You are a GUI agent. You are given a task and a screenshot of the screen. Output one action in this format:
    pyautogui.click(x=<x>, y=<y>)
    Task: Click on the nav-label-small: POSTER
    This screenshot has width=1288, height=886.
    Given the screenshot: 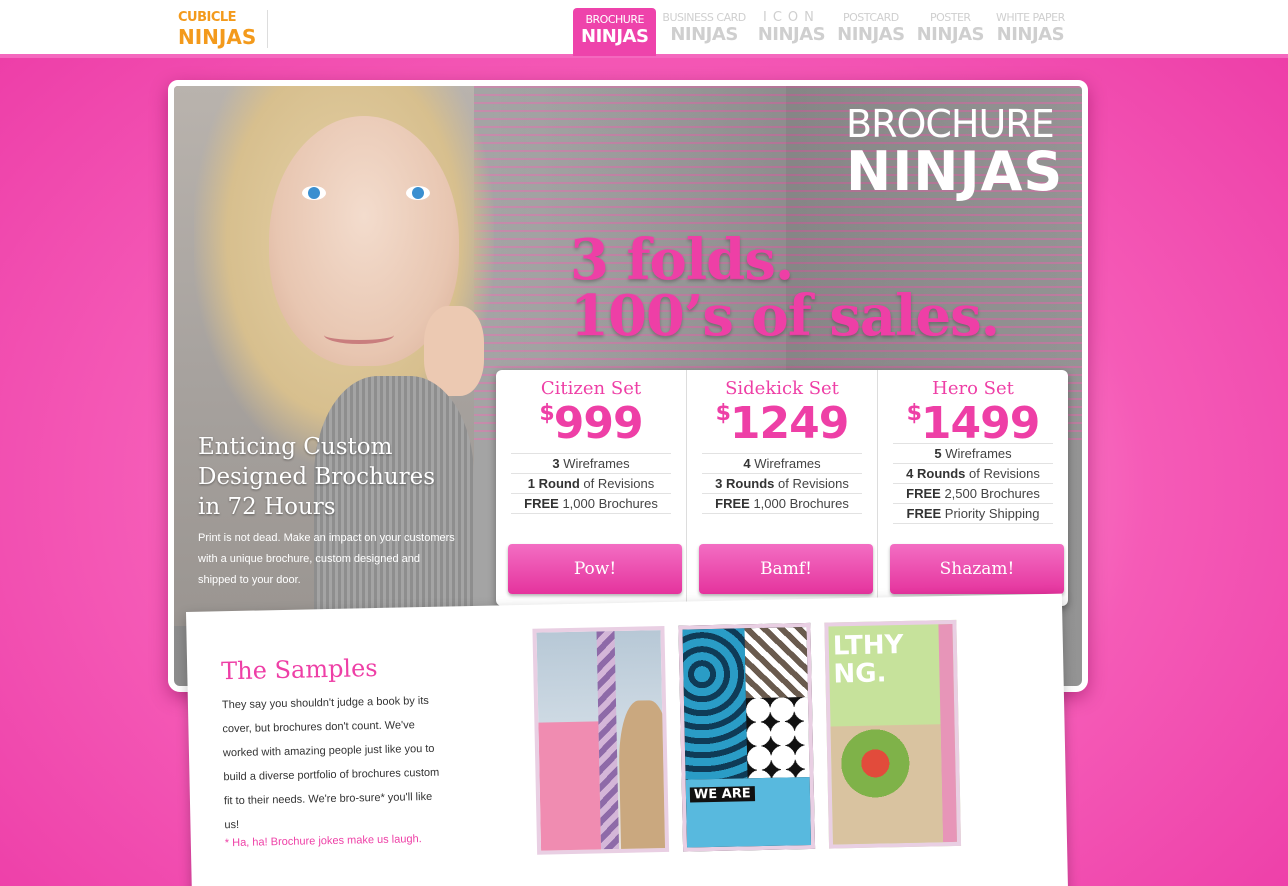 What is the action you would take?
    pyautogui.click(x=950, y=17)
    